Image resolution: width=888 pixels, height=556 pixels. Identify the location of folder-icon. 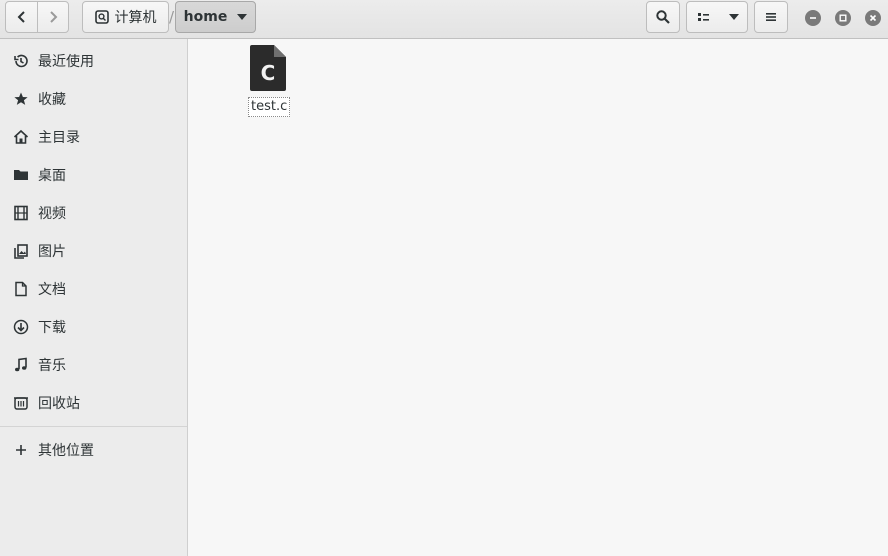
(21, 175).